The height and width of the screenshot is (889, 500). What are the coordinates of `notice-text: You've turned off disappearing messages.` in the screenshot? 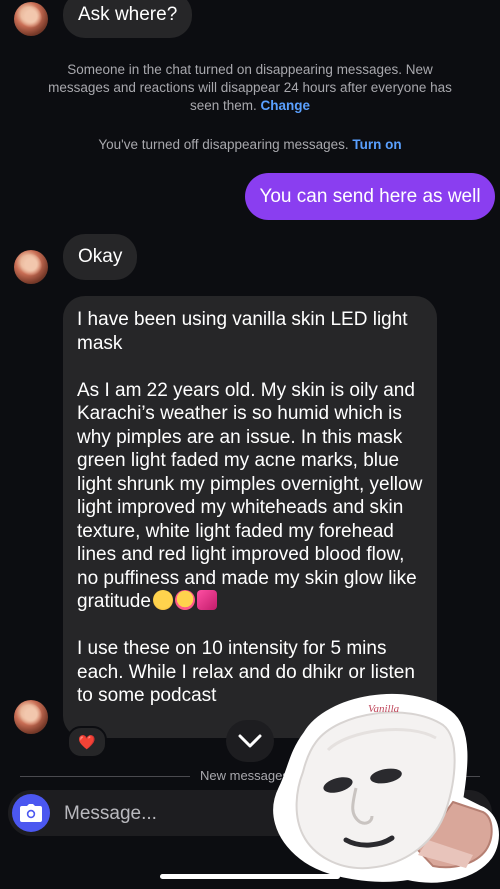 It's located at (223, 144).